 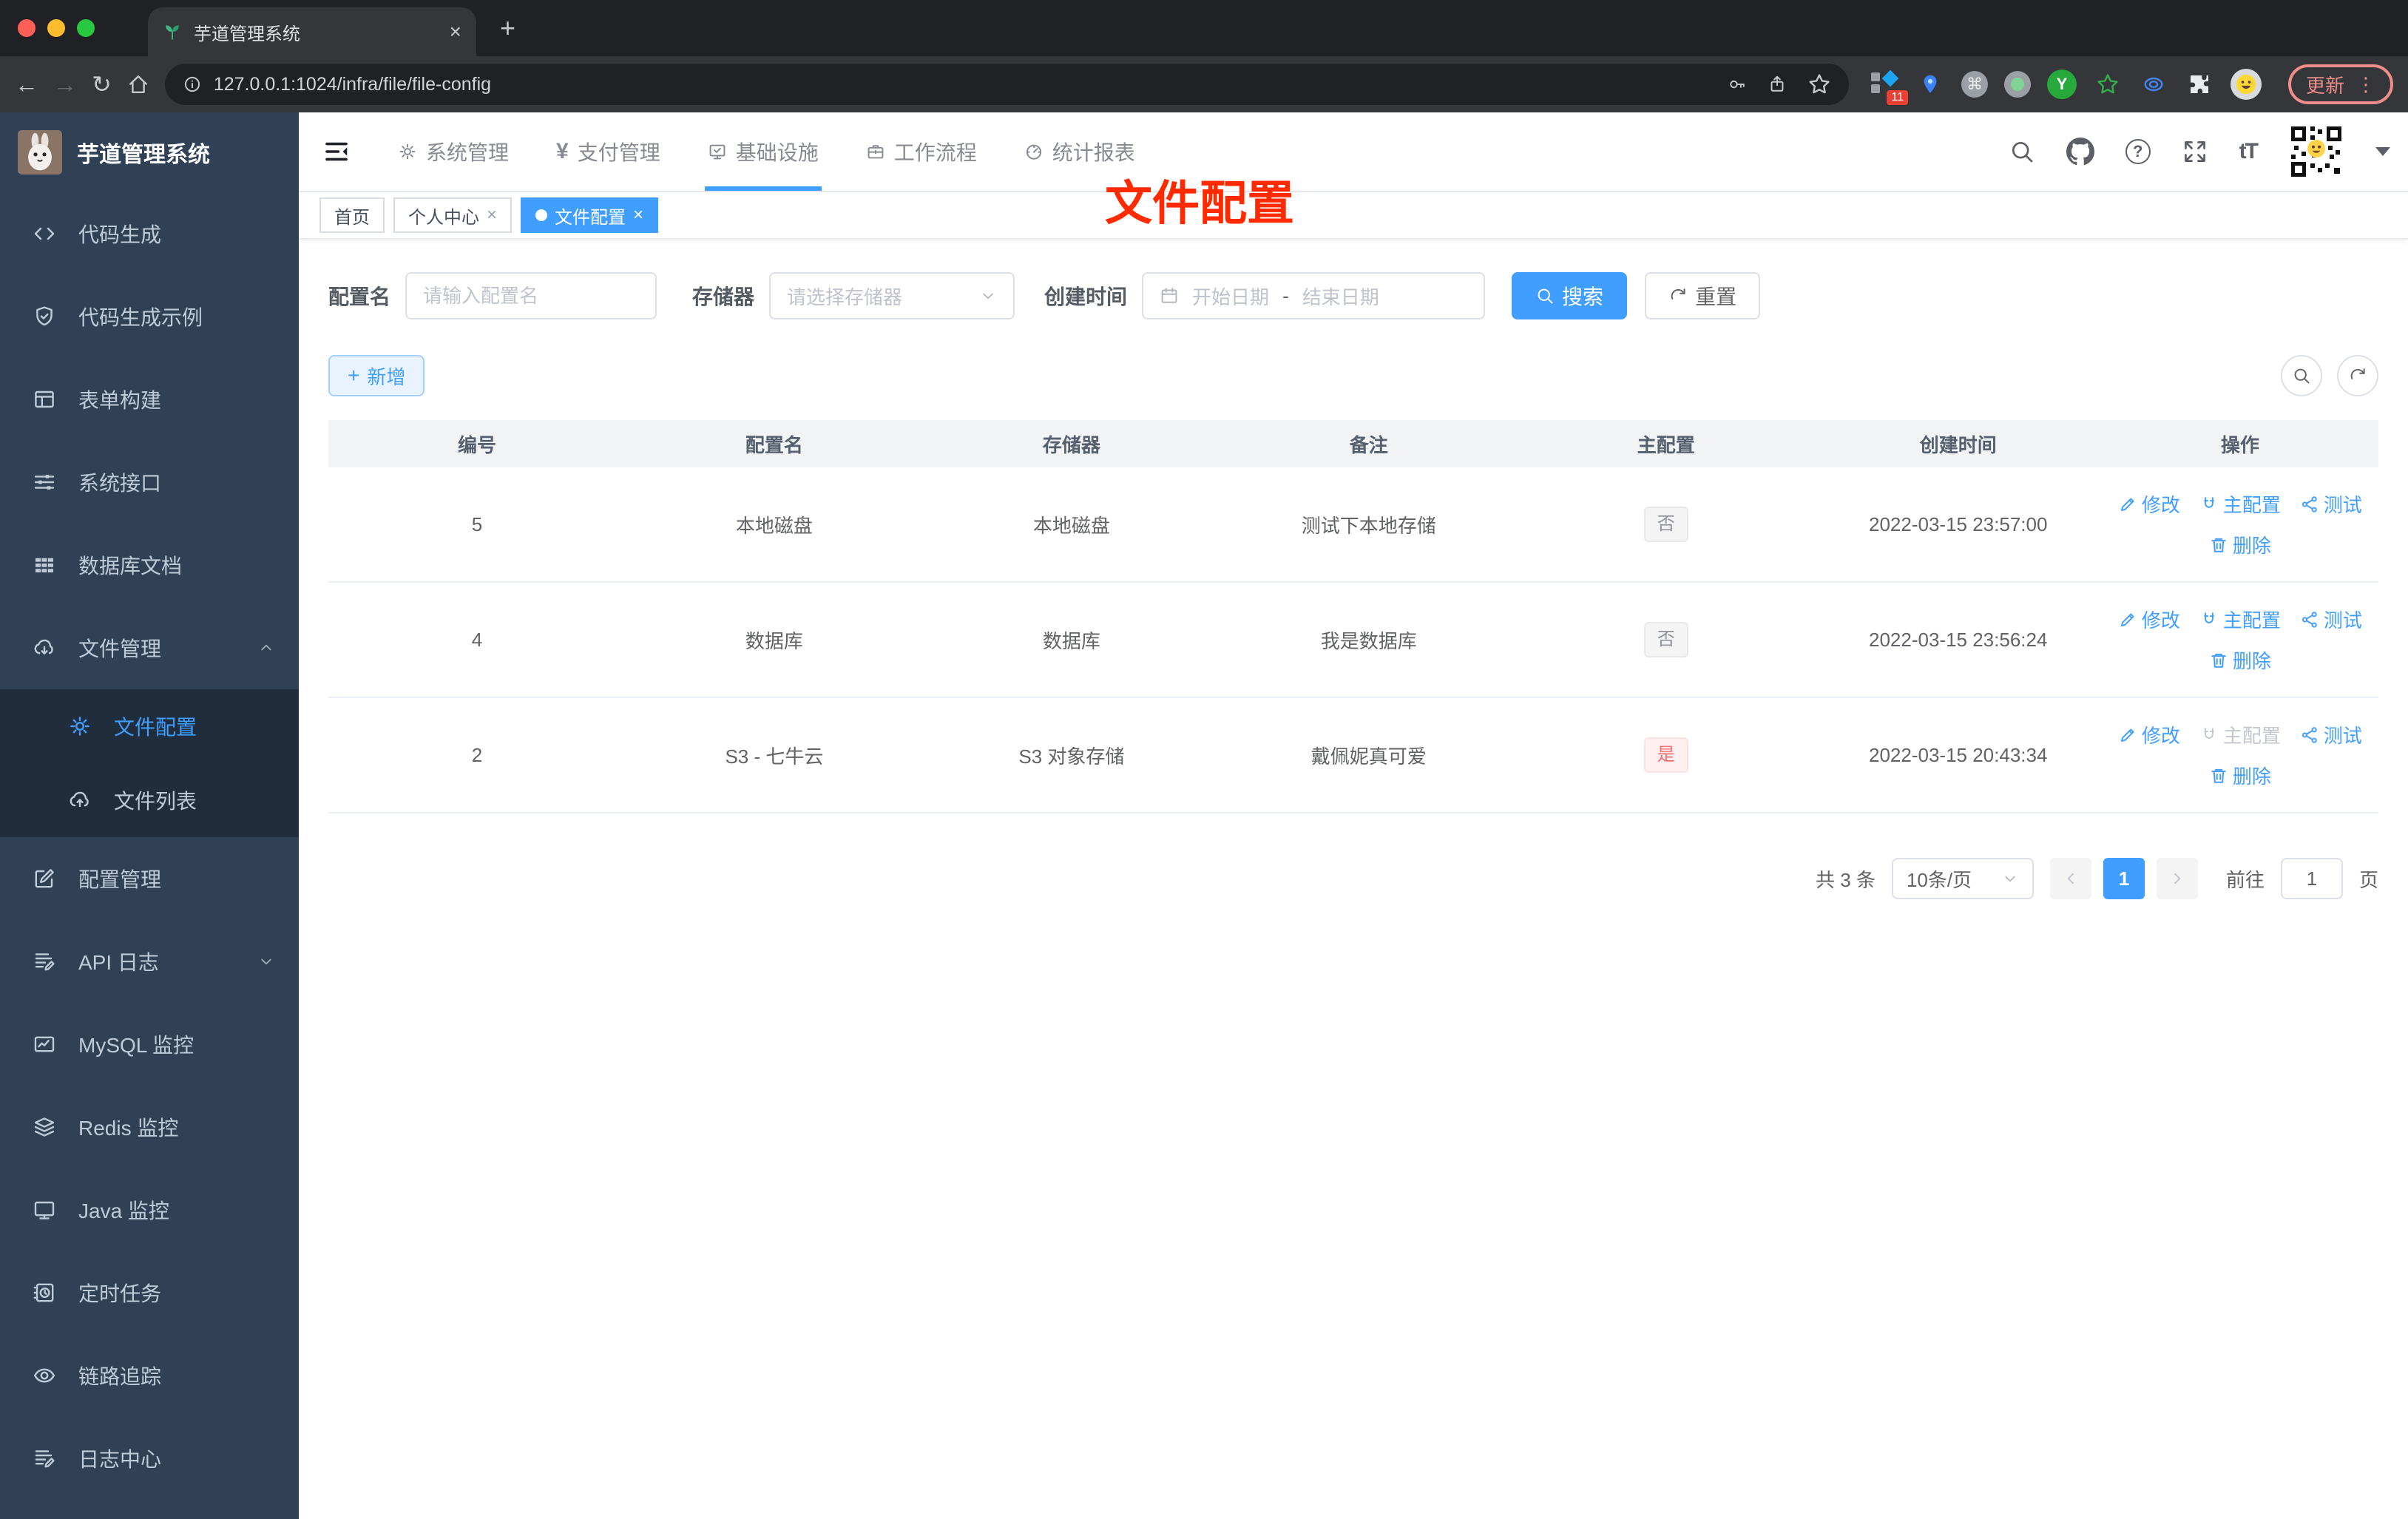 I want to click on extension-eye-icon, so click(x=2153, y=84).